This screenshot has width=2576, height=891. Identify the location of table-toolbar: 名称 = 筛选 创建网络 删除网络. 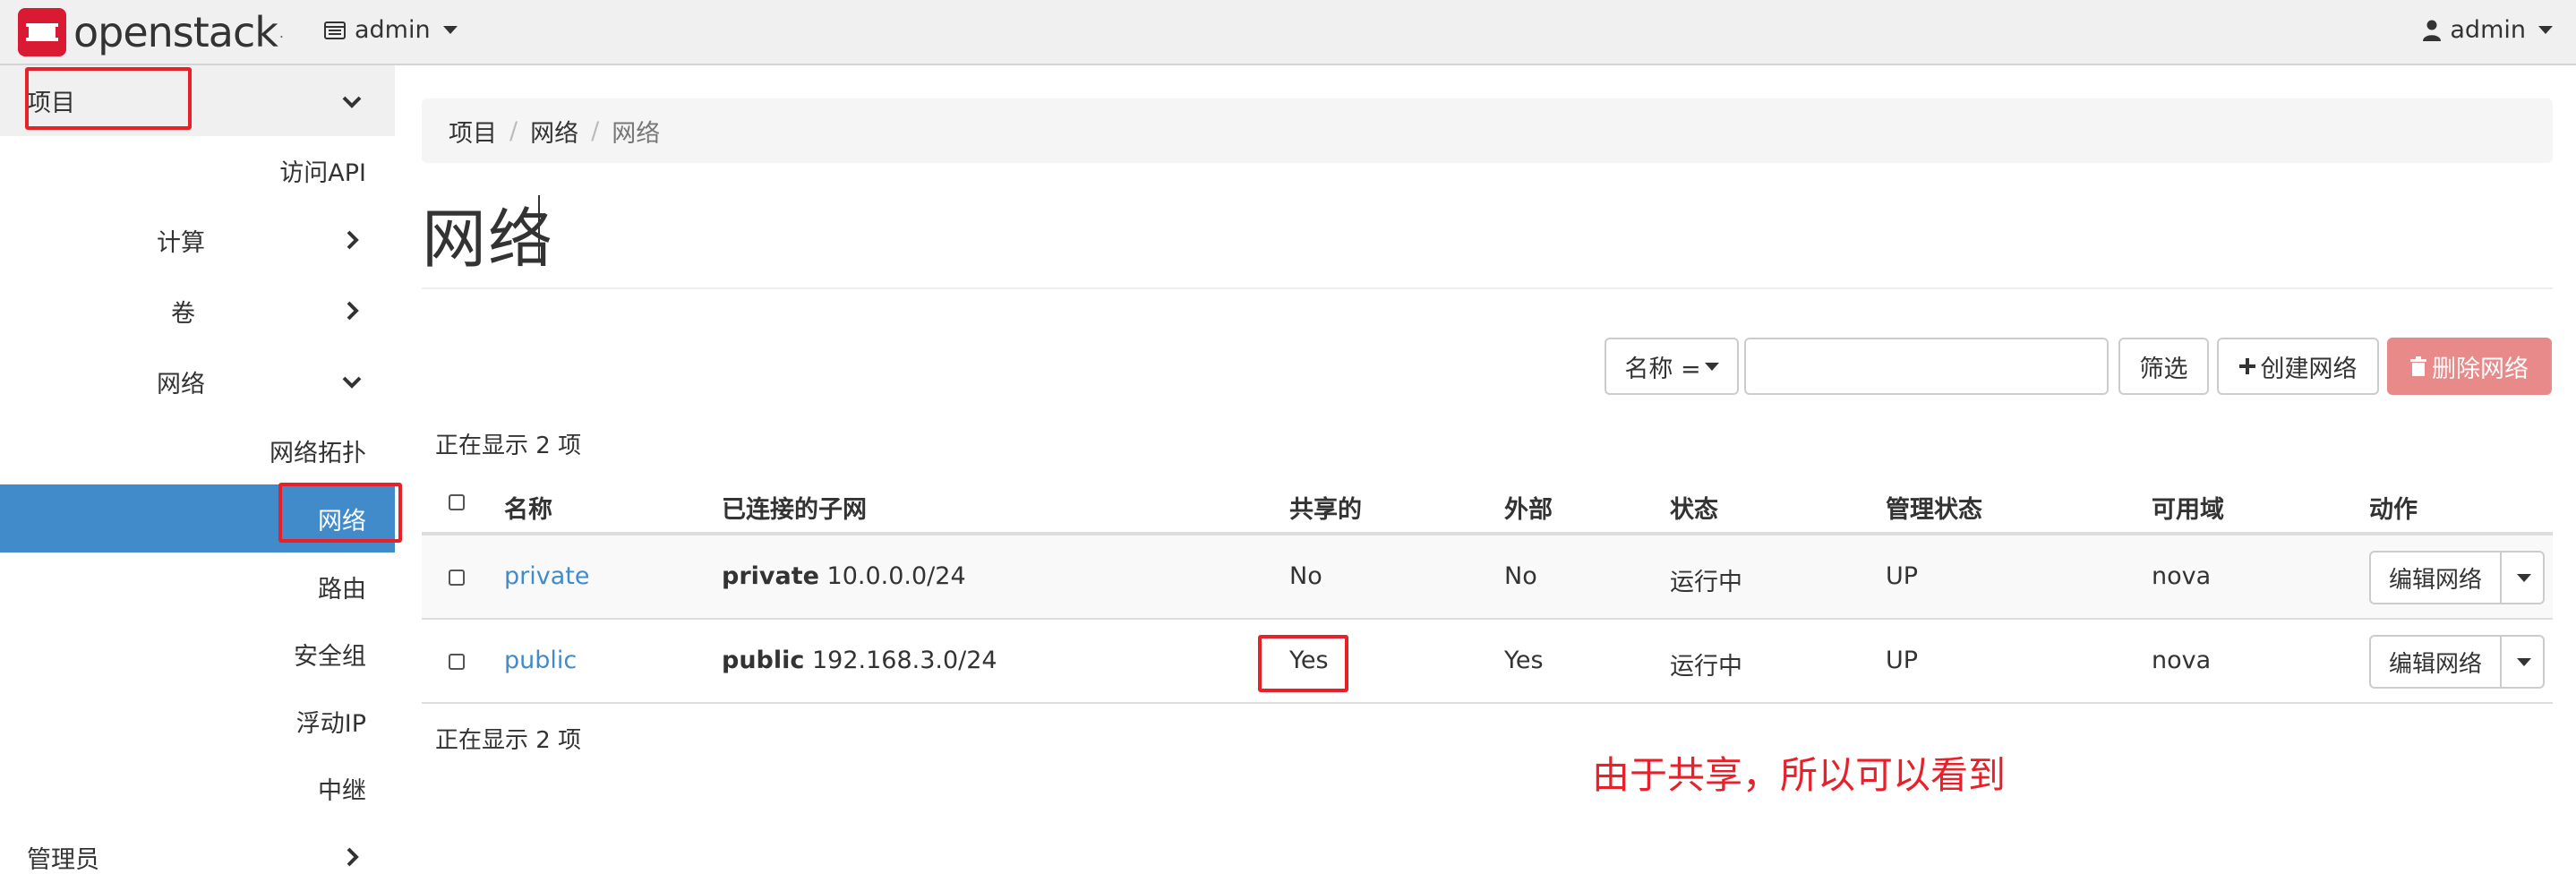
(1288, 366).